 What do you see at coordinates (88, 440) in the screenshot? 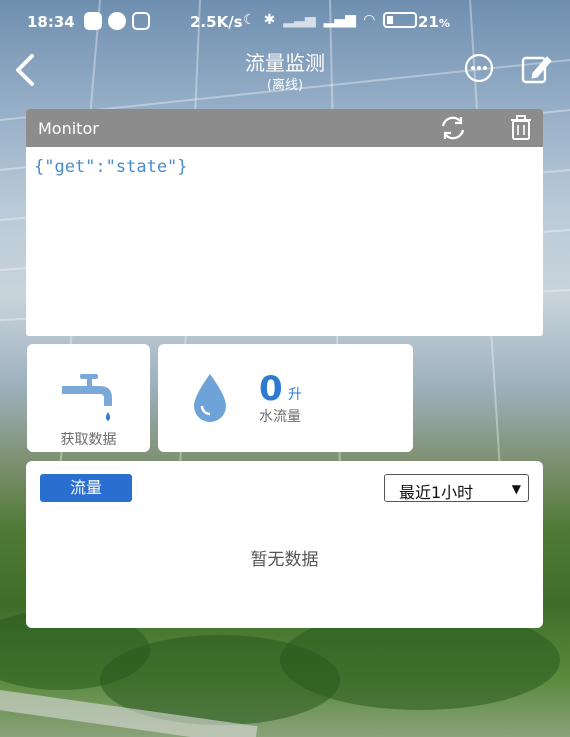
I see `fetch-data-label: 获取数据` at bounding box center [88, 440].